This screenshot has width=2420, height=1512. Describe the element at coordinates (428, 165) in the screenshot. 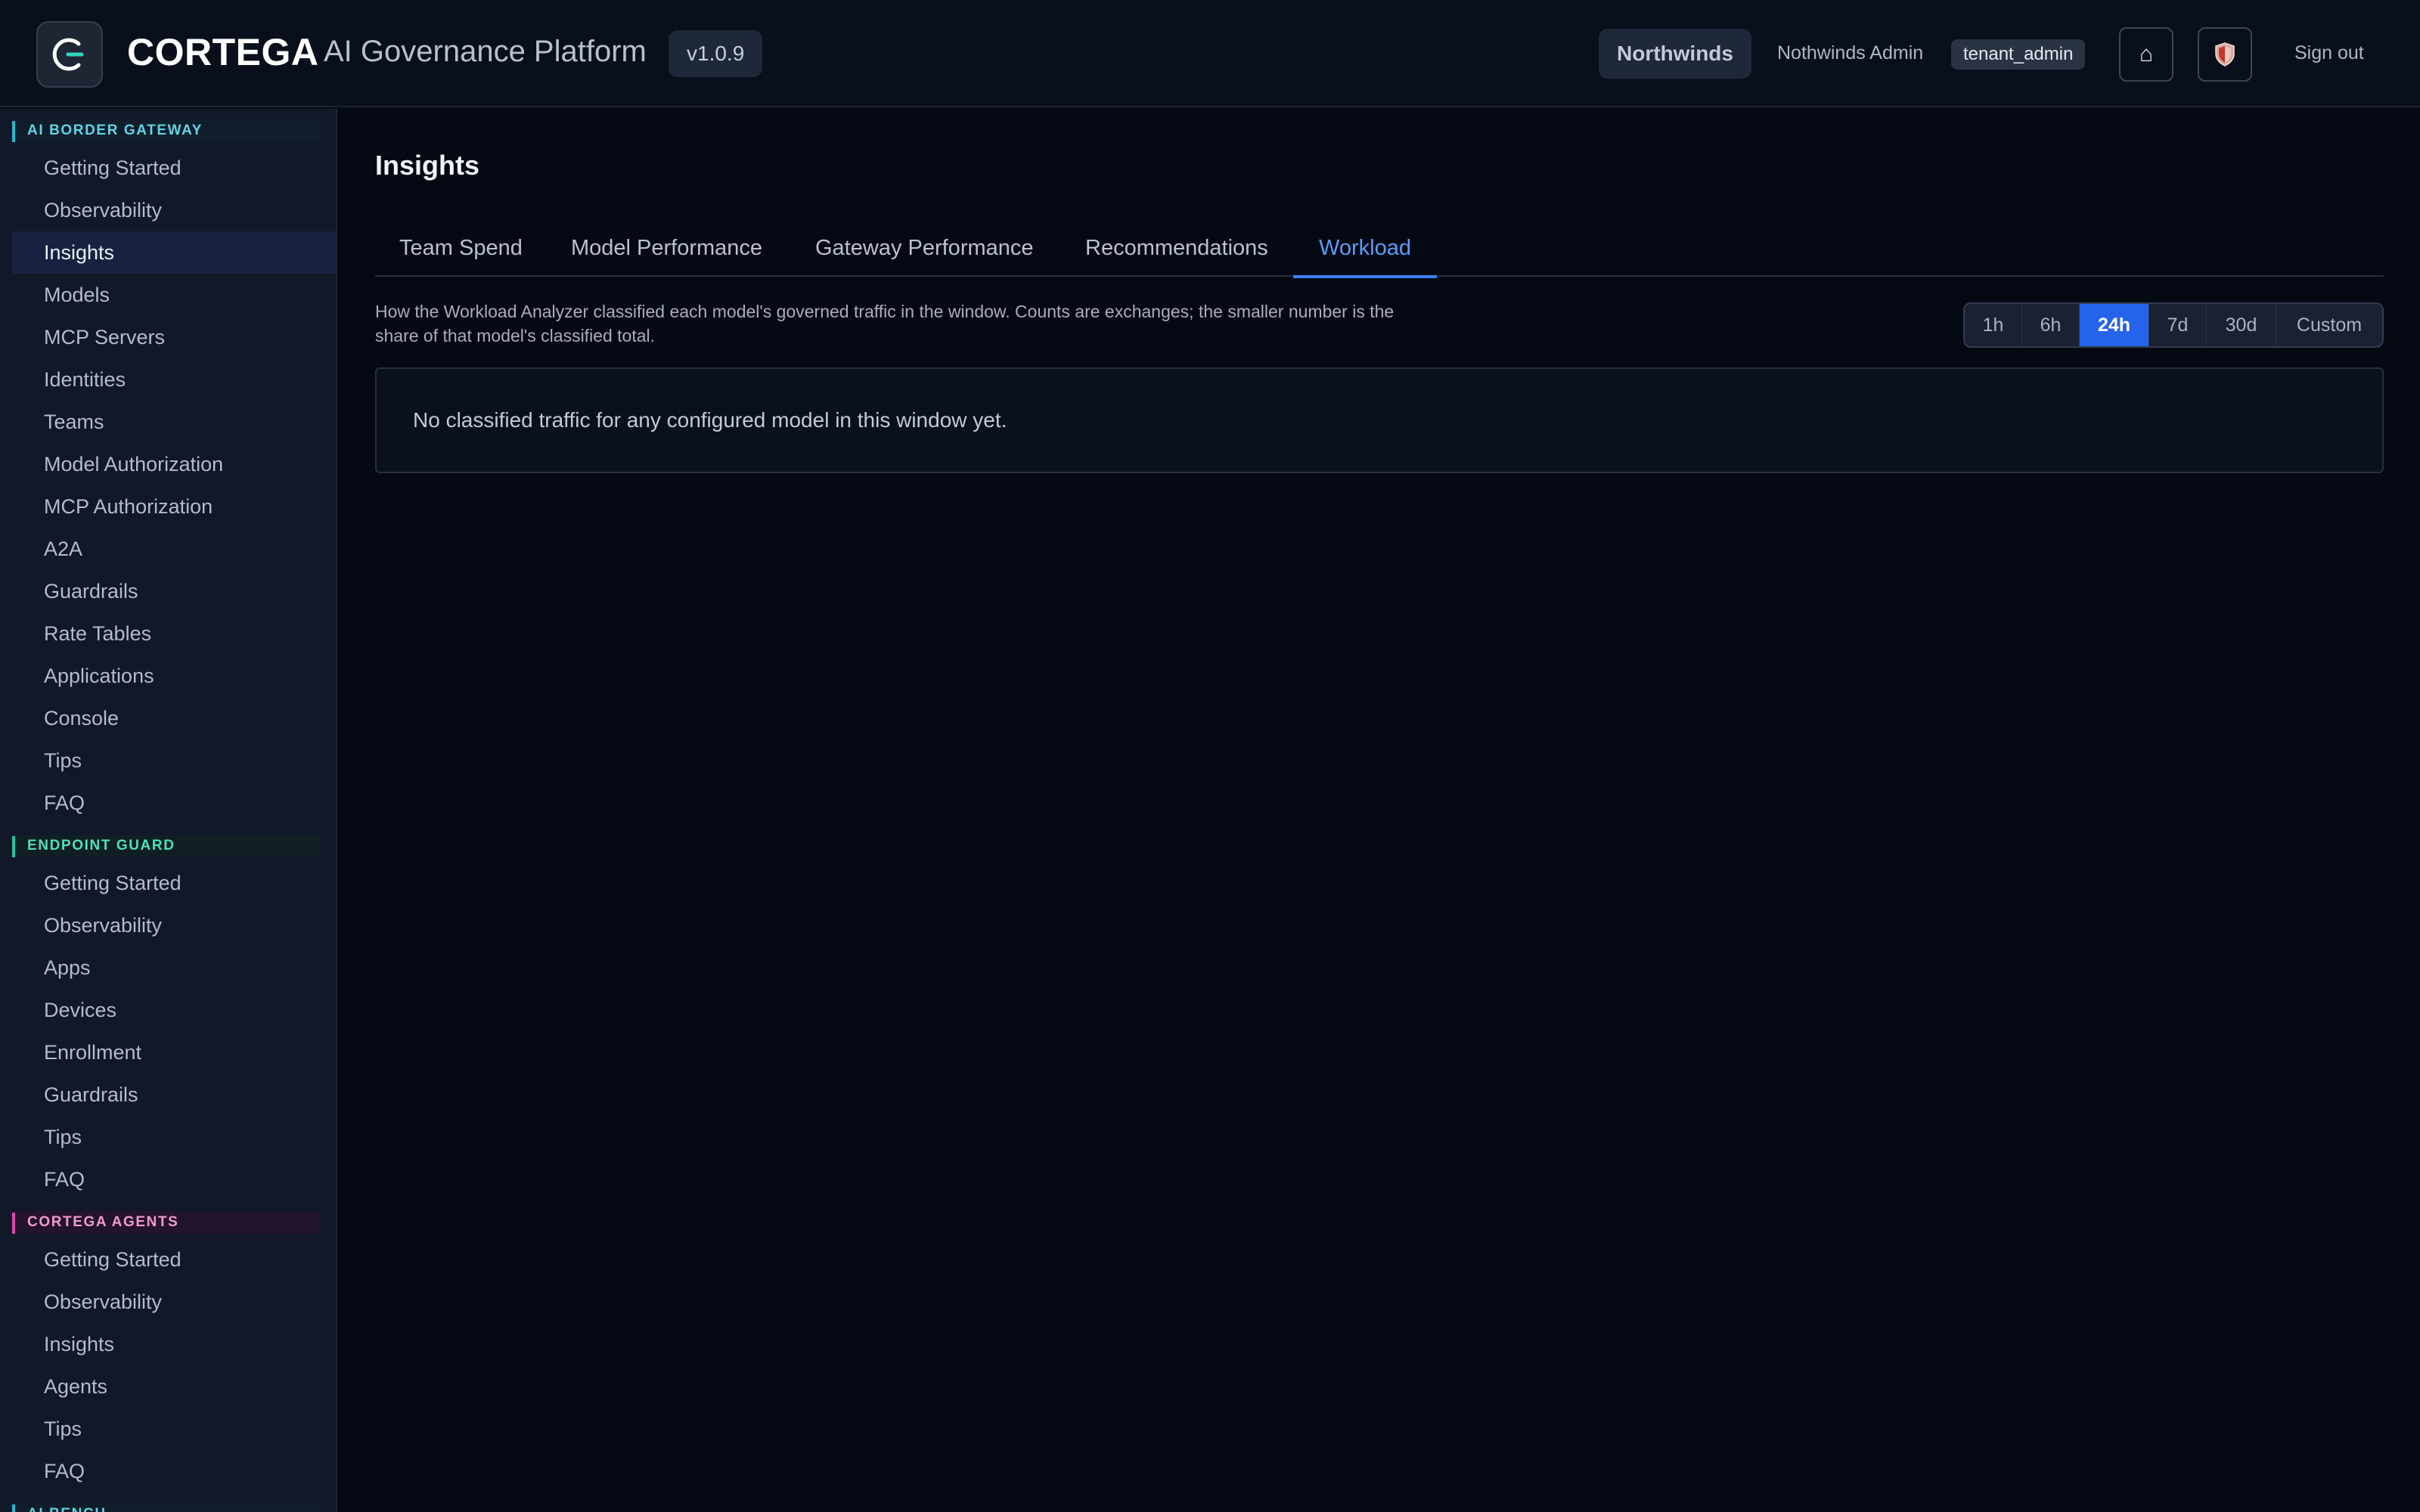

I see `page-title: Insights` at that location.